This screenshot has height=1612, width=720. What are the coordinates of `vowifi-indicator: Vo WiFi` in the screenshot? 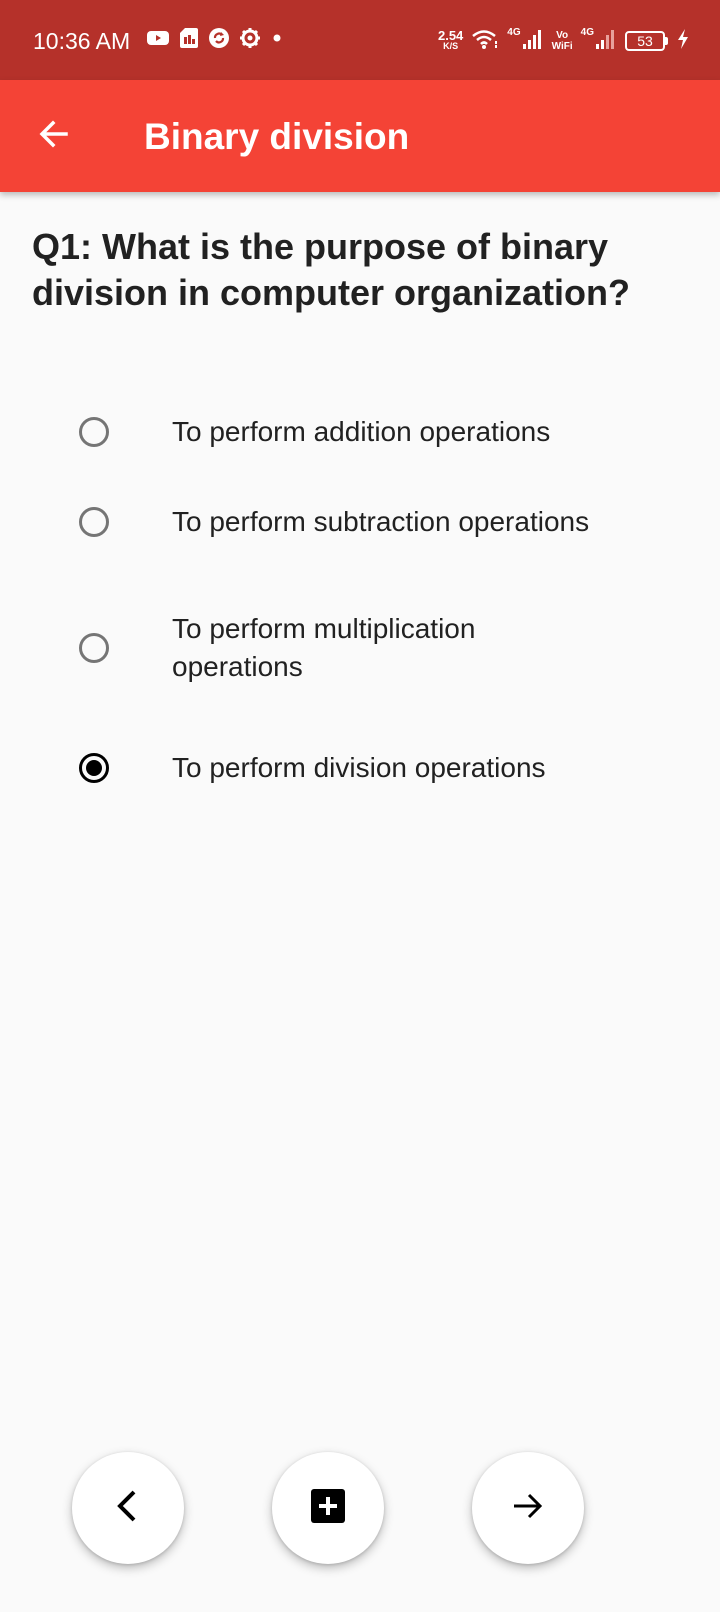 It's located at (562, 41).